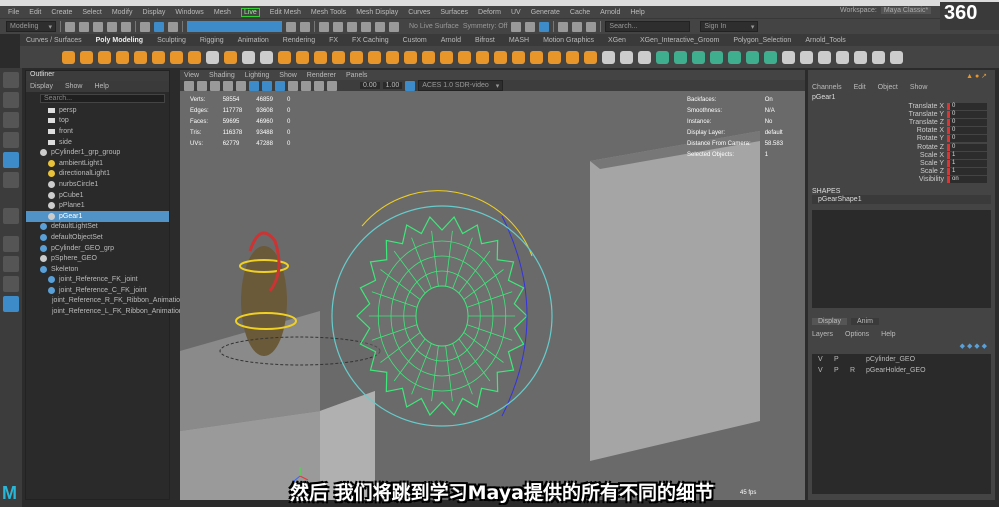 The width and height of the screenshot is (999, 507). What do you see at coordinates (101, 86) in the screenshot?
I see `outliner-menu-item: Help` at bounding box center [101, 86].